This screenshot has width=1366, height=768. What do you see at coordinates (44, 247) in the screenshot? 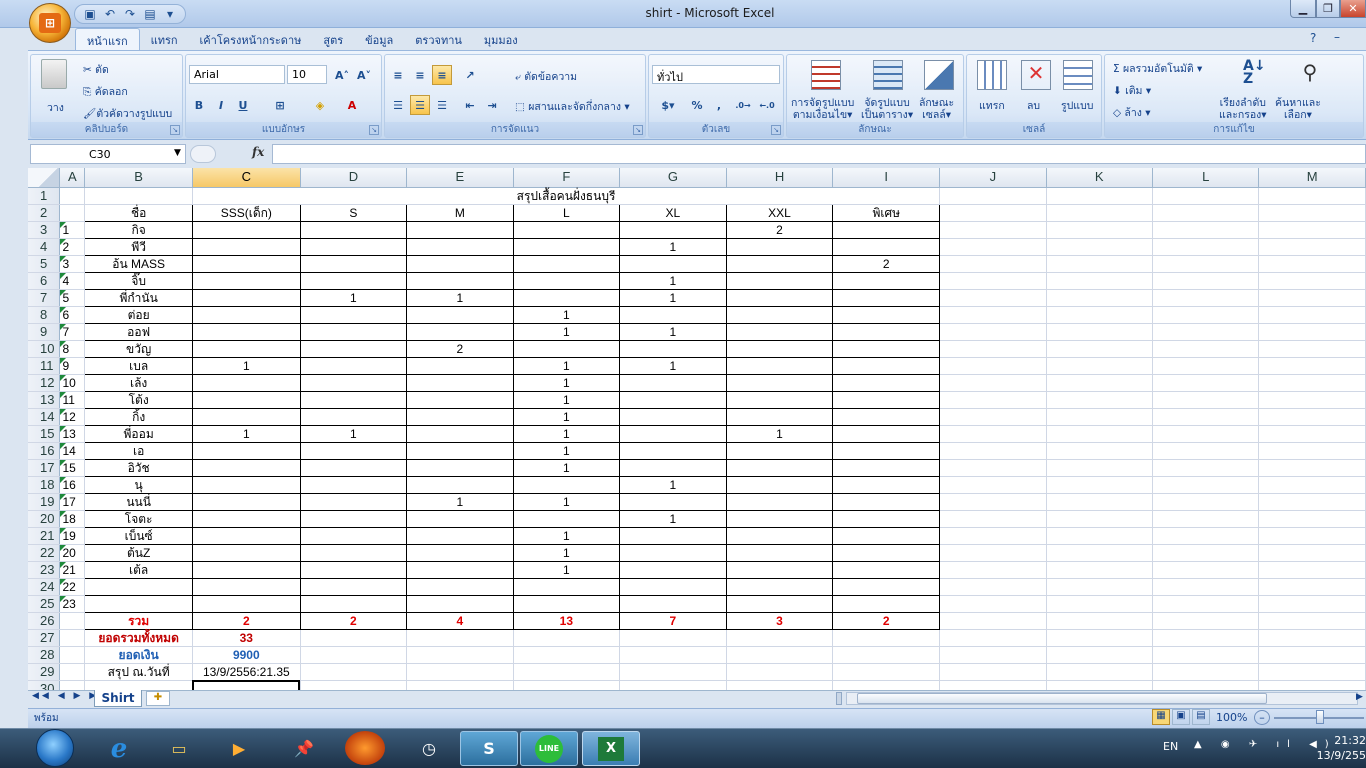
I see `row-header: 4` at bounding box center [44, 247].